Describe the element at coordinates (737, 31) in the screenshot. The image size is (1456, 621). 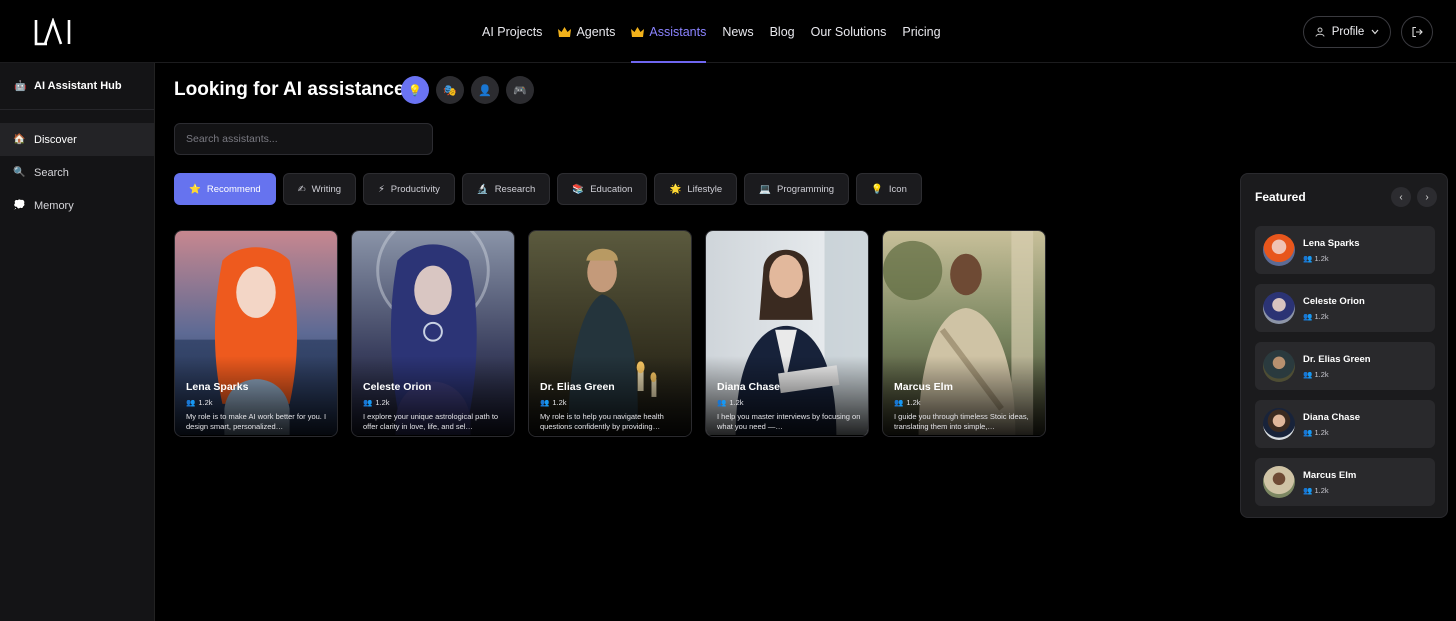
I see `nav-news: News` at that location.